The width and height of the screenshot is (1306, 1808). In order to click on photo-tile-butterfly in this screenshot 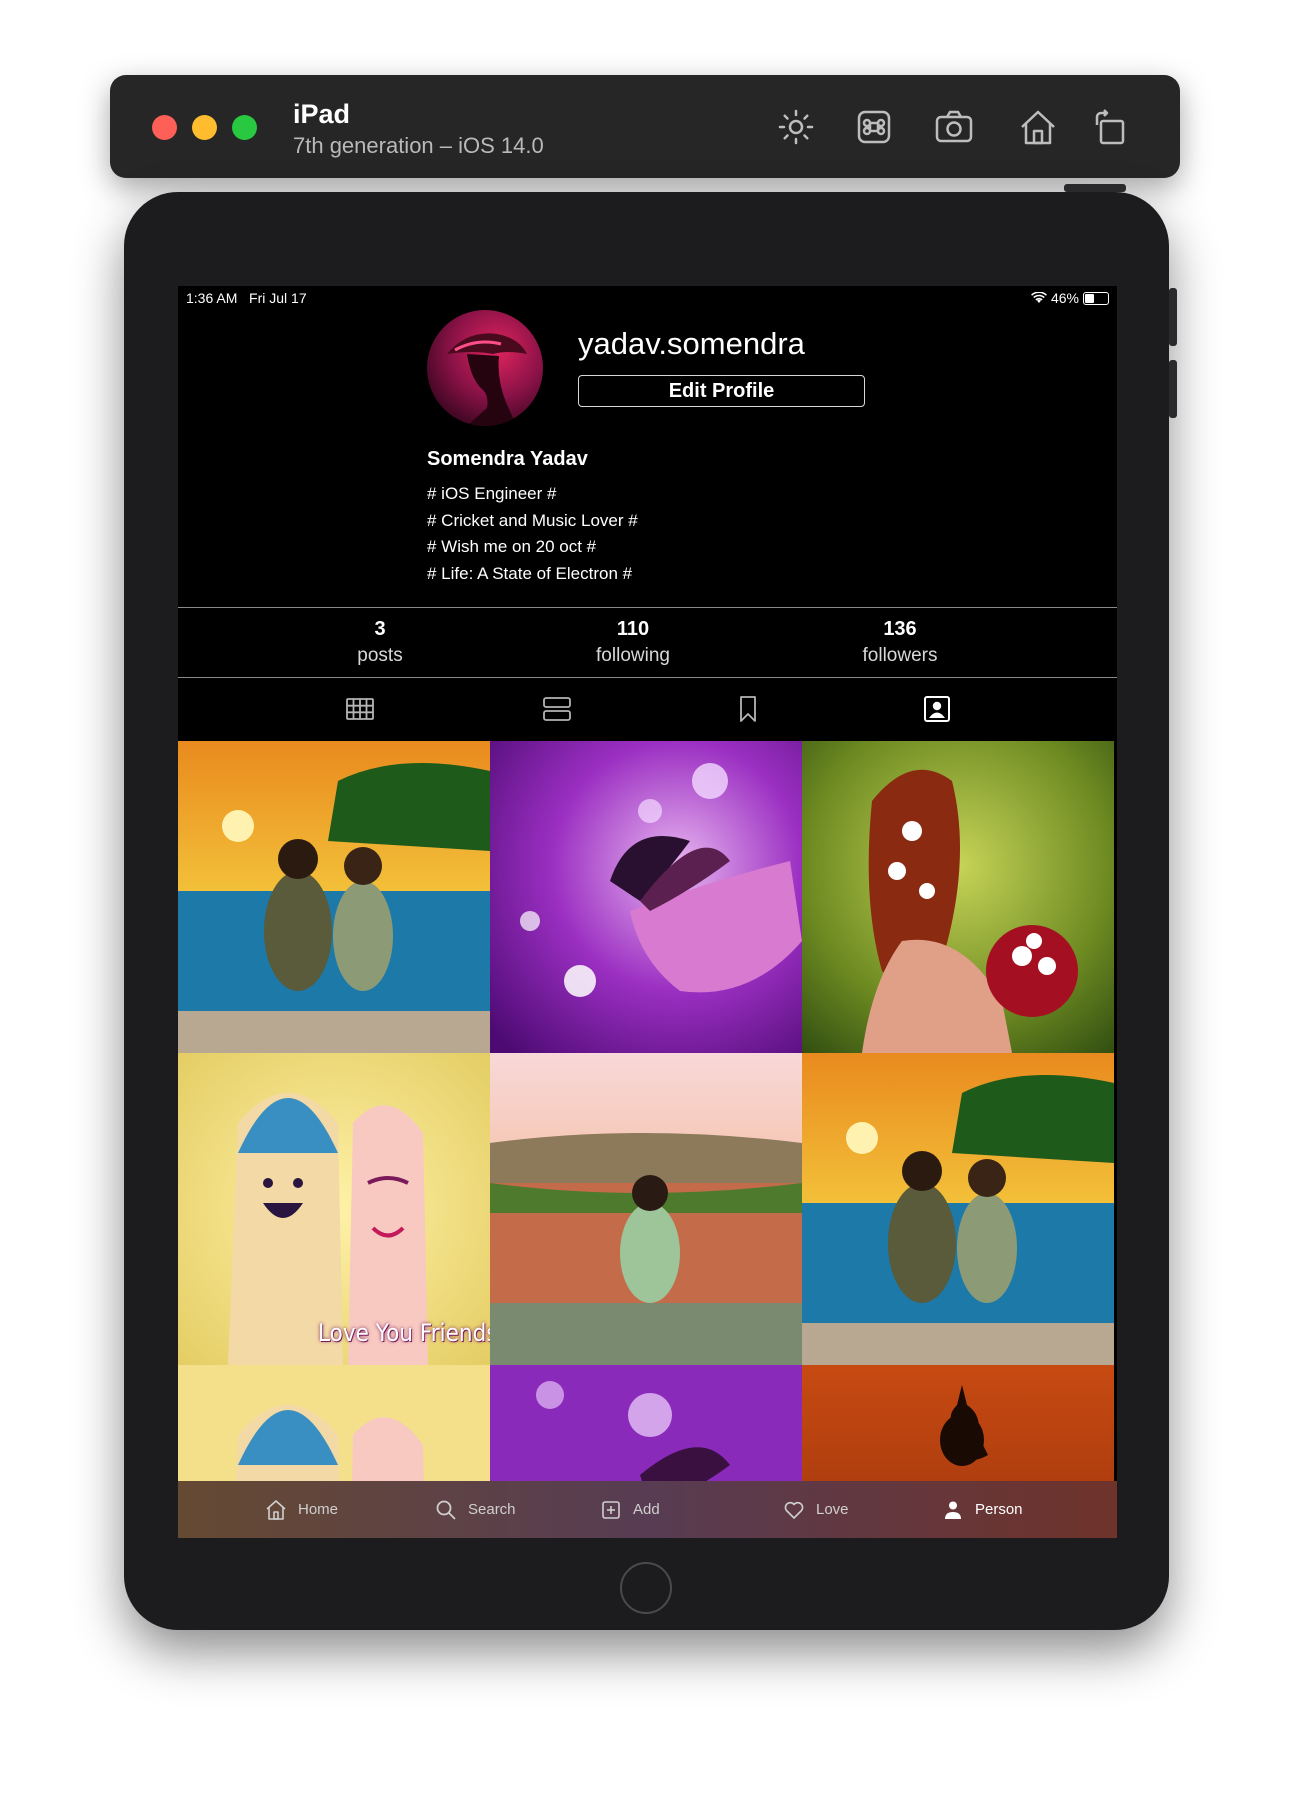, I will do `click(646, 897)`.